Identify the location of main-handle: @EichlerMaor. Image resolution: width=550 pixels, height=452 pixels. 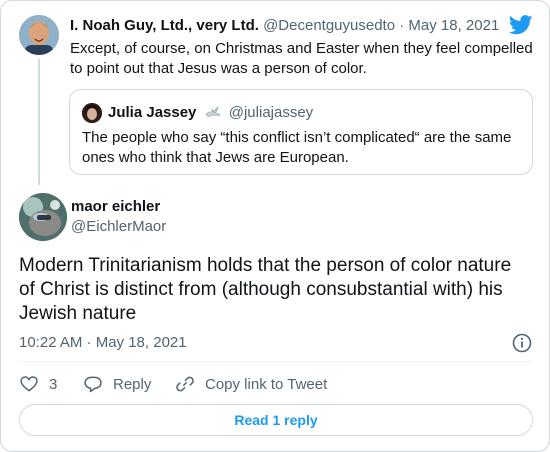
(118, 227).